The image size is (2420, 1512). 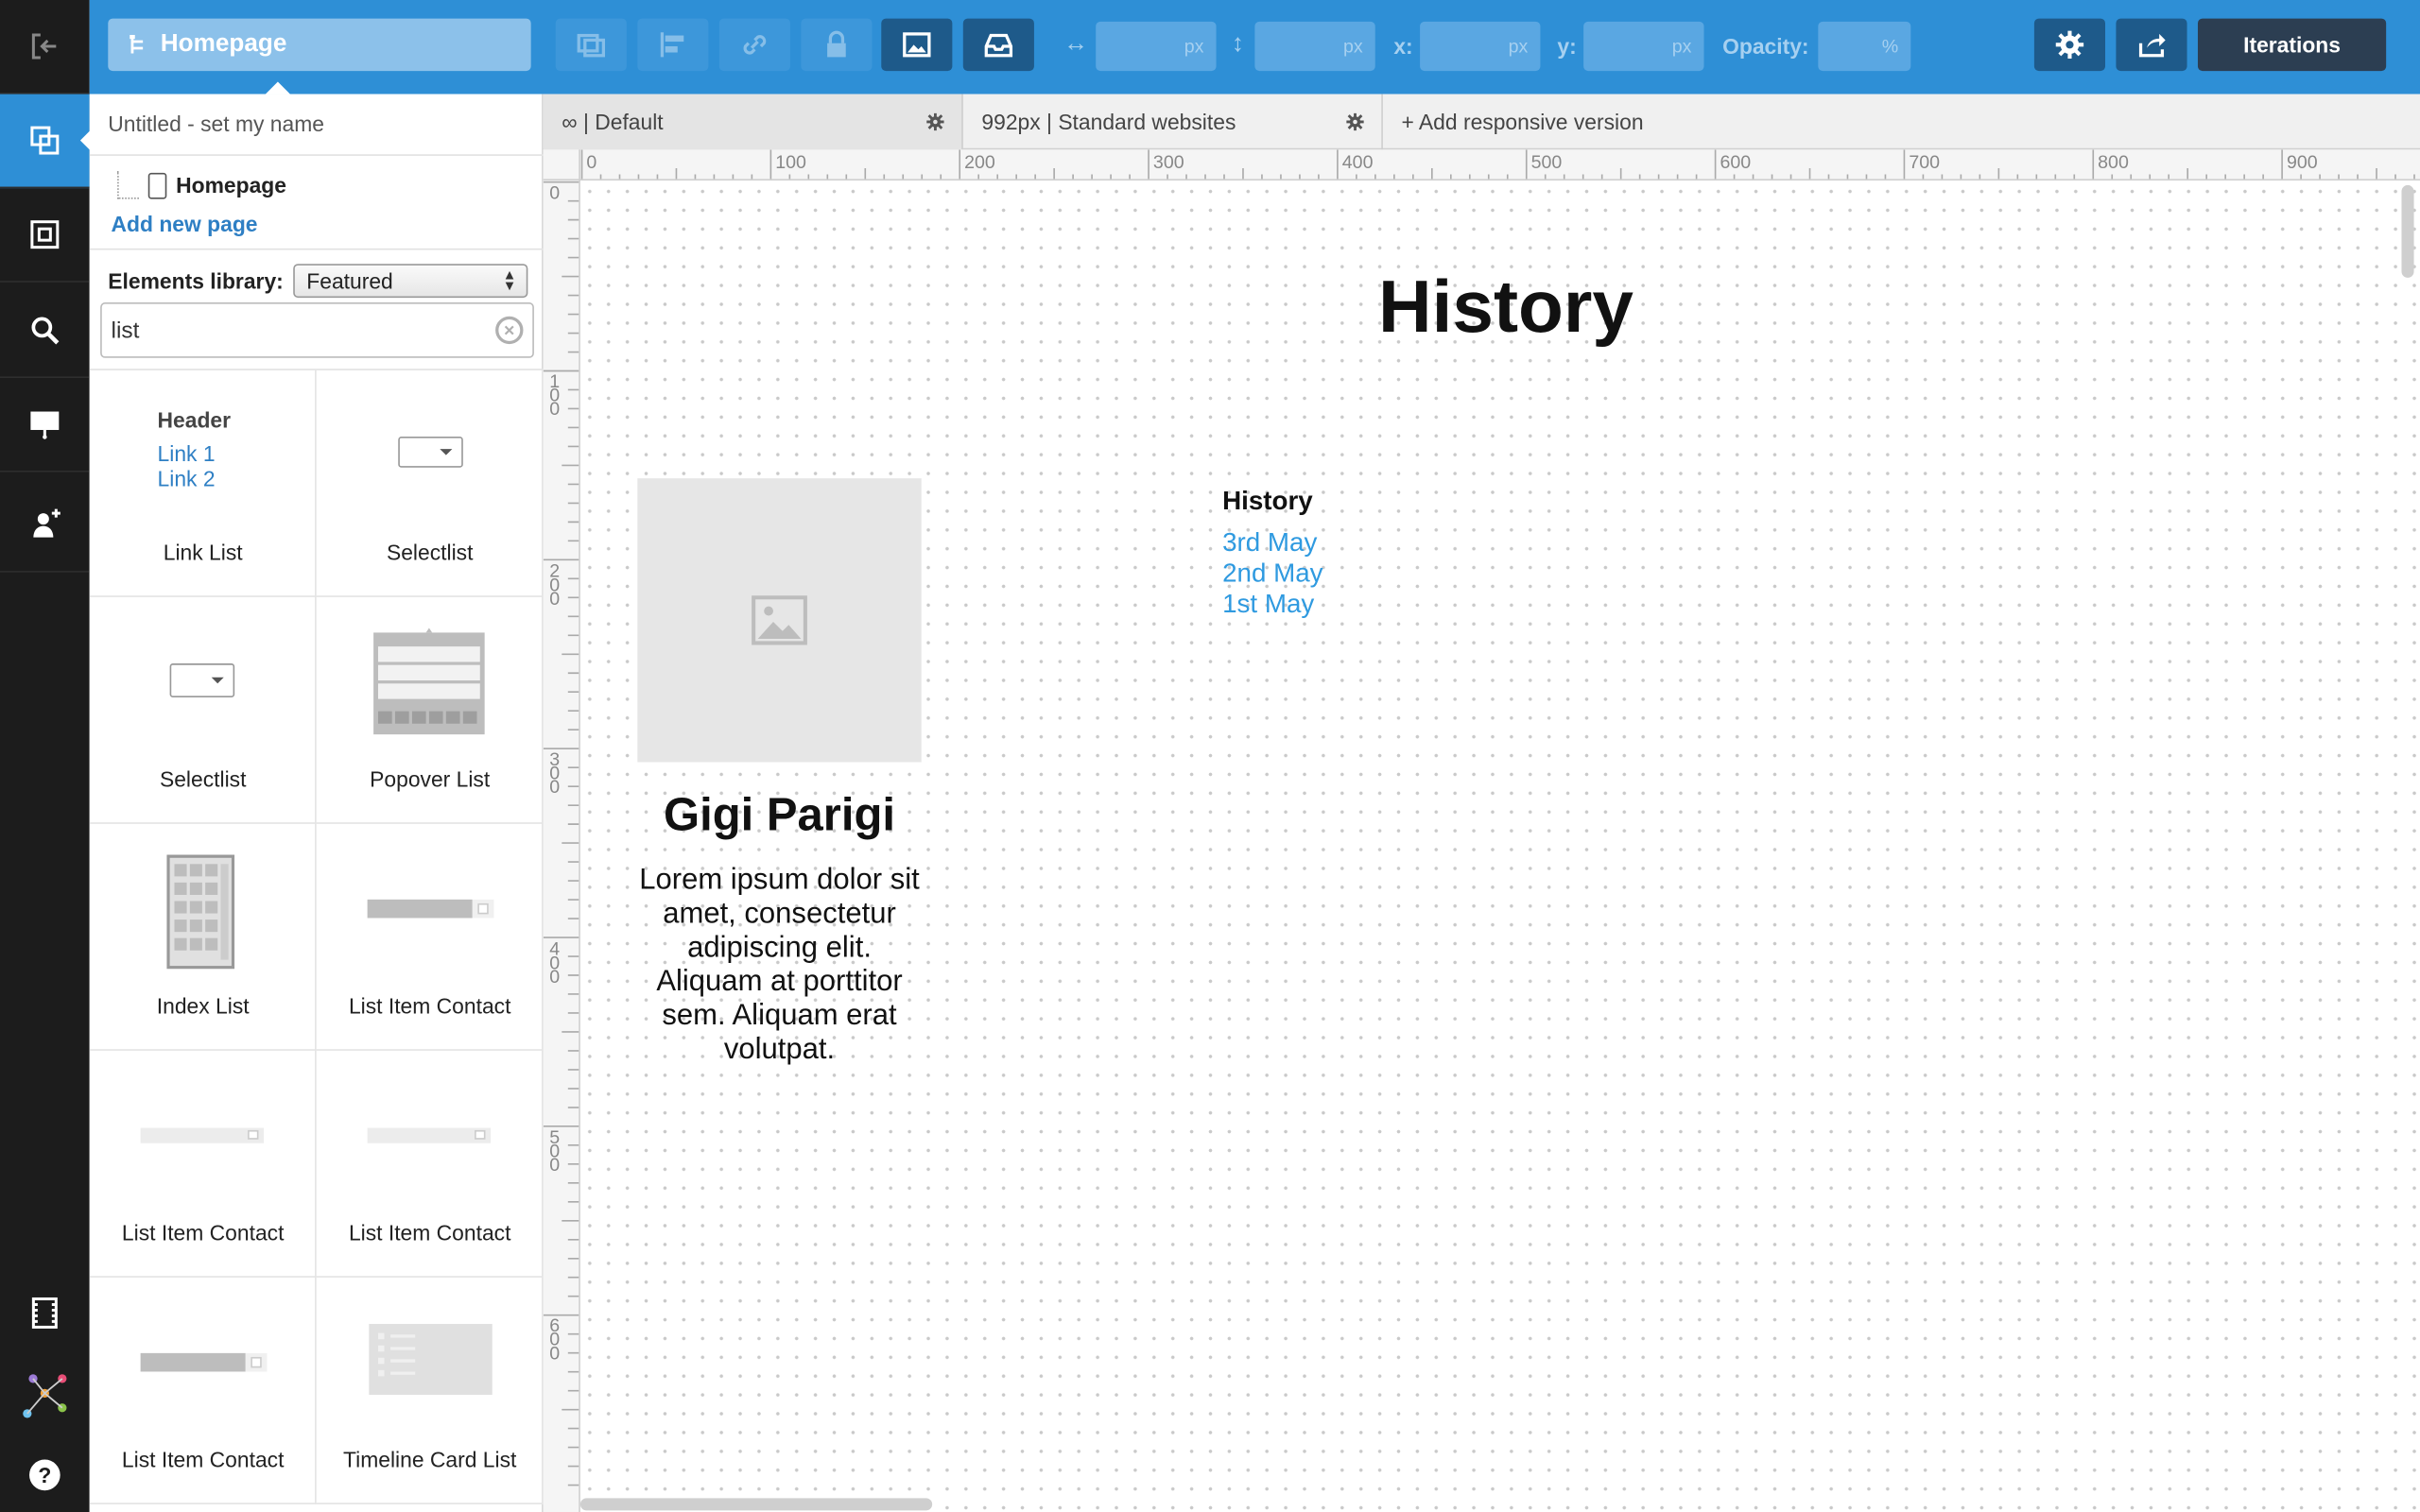 What do you see at coordinates (186, 478) in the screenshot?
I see `thumb-link-2: Link 2` at bounding box center [186, 478].